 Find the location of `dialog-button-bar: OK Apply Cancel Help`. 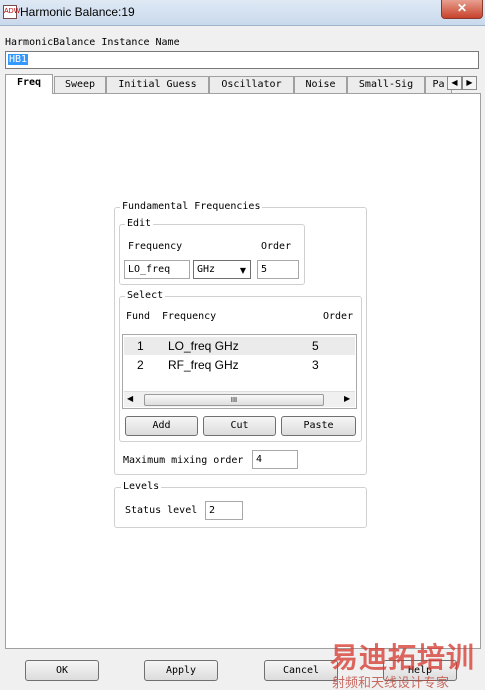

dialog-button-bar: OK Apply Cancel Help is located at coordinates (242, 670).